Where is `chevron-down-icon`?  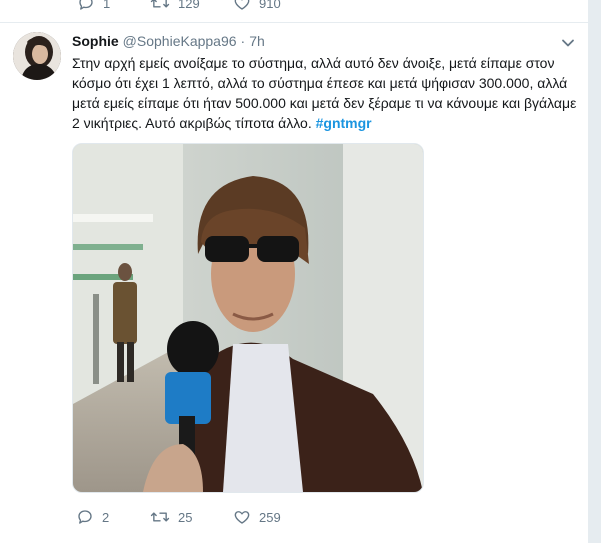
chevron-down-icon is located at coordinates (568, 43).